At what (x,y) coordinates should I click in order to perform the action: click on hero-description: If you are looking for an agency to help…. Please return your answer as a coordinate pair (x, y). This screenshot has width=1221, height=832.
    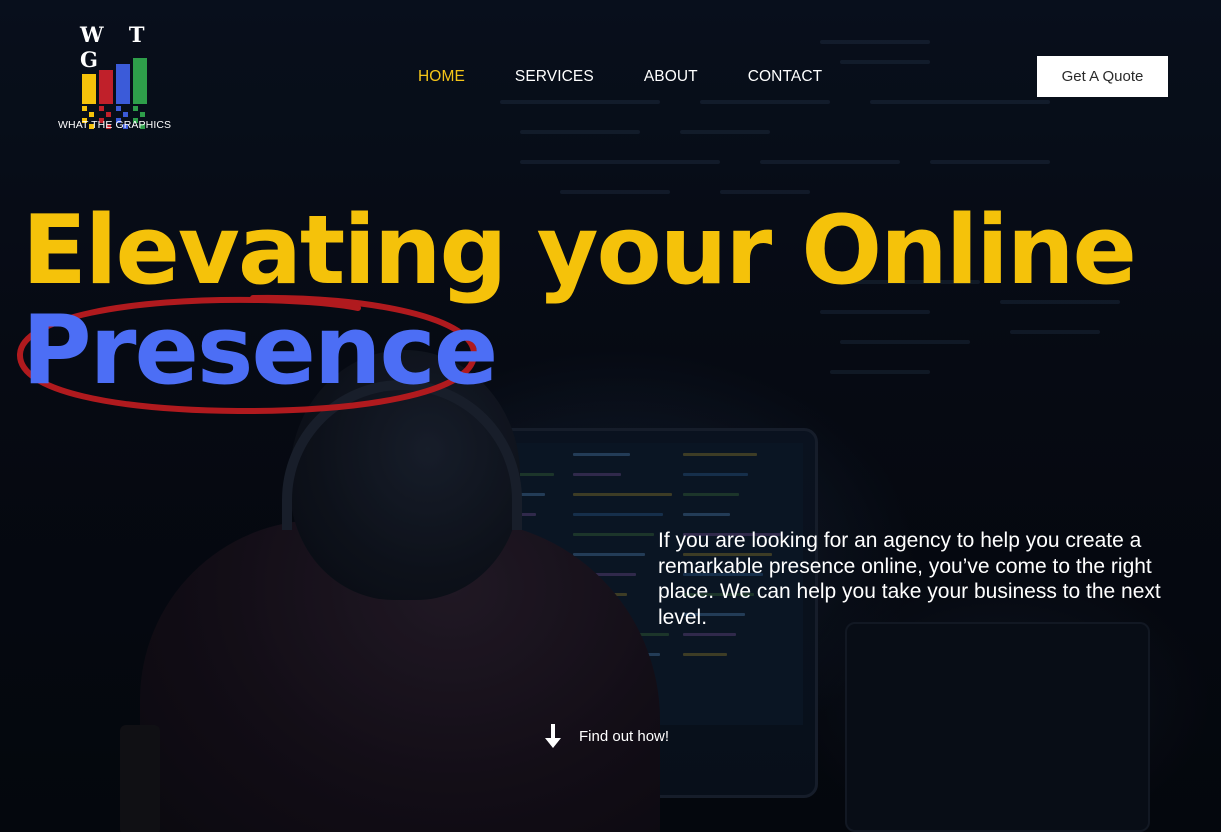
    Looking at the image, I should click on (909, 579).